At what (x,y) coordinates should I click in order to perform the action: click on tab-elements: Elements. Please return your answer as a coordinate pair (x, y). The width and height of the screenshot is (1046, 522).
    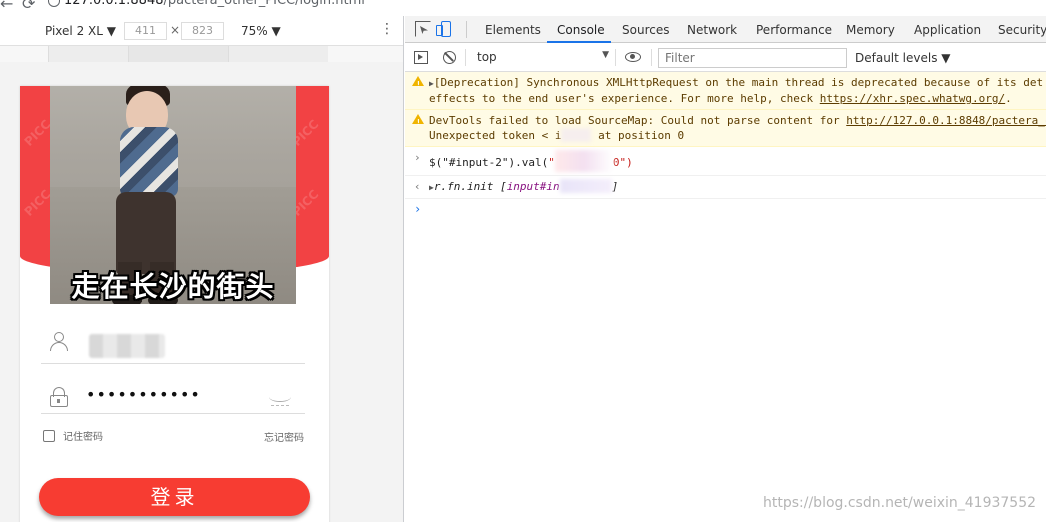
    Looking at the image, I should click on (513, 30).